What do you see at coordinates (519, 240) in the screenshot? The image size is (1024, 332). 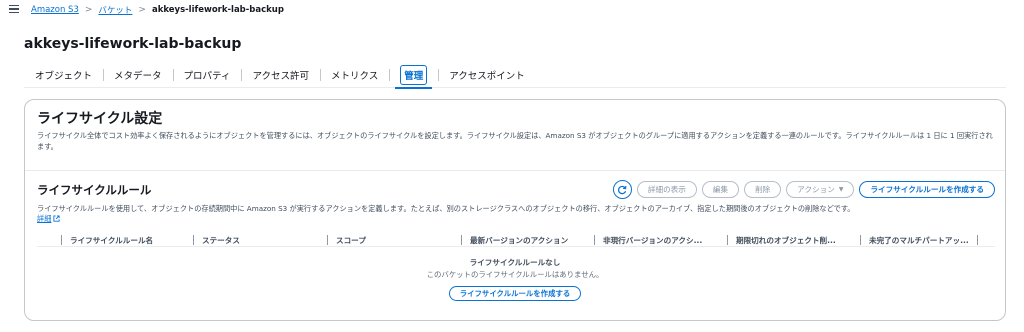 I see `column-current-version-actions: 最新バージョンのアクション` at bounding box center [519, 240].